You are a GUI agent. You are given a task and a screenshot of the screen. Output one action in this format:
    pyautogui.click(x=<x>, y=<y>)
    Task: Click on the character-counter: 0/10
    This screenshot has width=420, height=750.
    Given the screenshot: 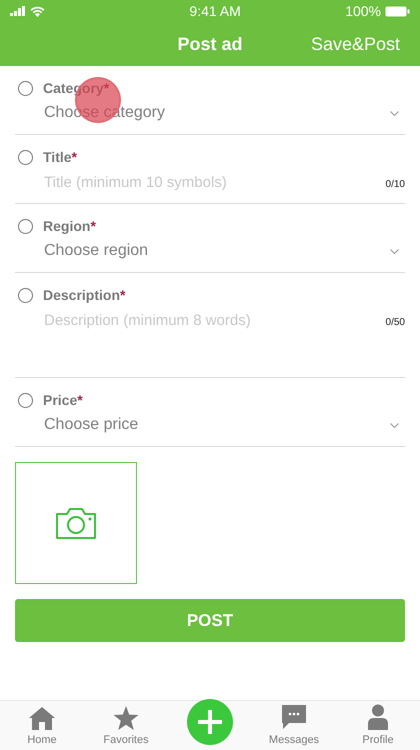 What is the action you would take?
    pyautogui.click(x=395, y=185)
    